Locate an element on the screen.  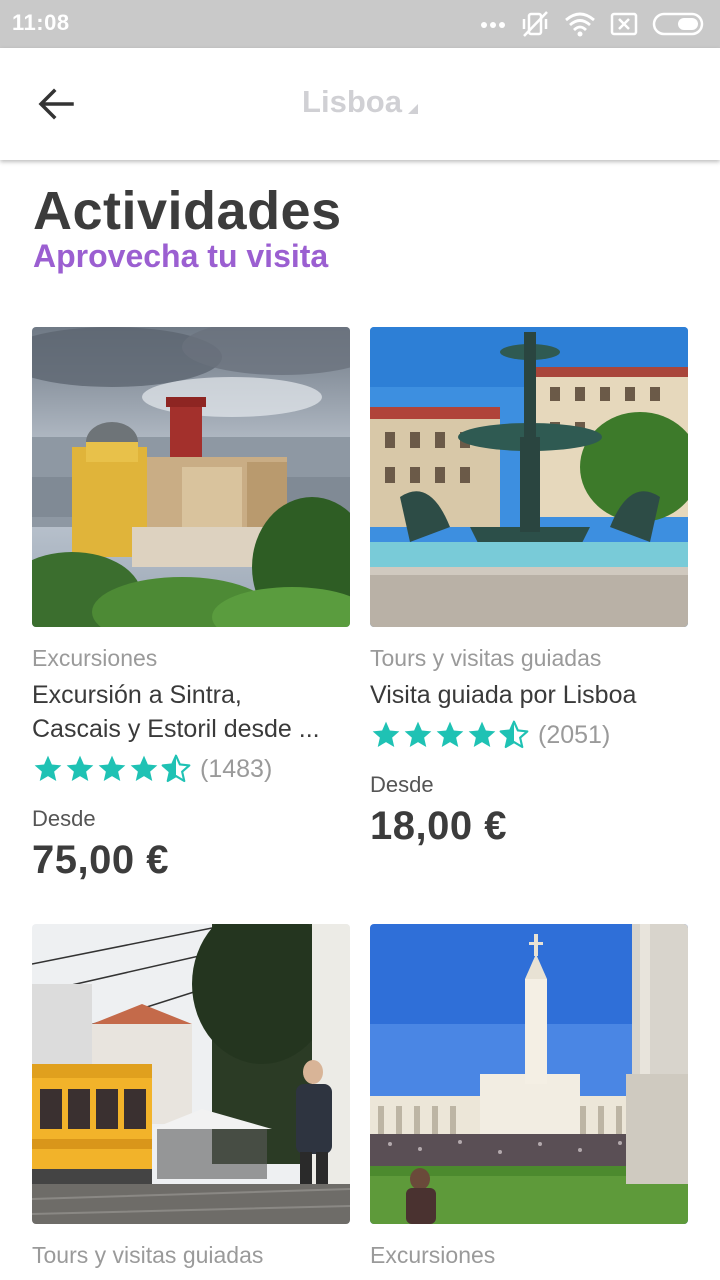
lisbon-fountain-photo is located at coordinates (529, 477).